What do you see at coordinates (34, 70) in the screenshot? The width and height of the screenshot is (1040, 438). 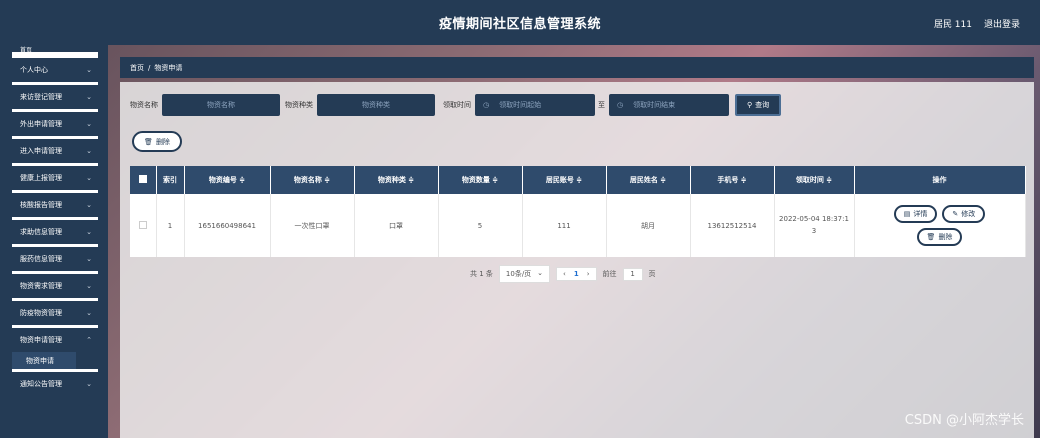 I see `sidebar-item-label: 个人中心` at bounding box center [34, 70].